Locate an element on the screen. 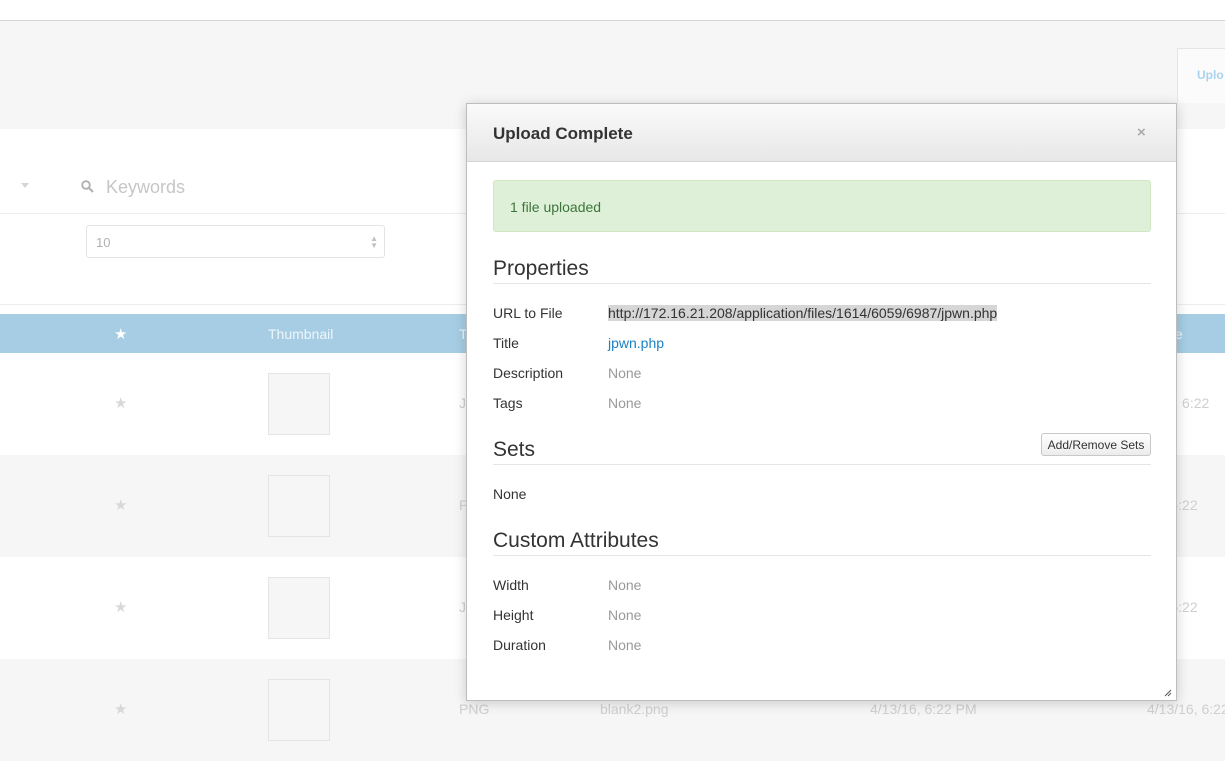 This screenshot has height=761, width=1225. select-arrows-icon: ▲ ▼ is located at coordinates (374, 242).